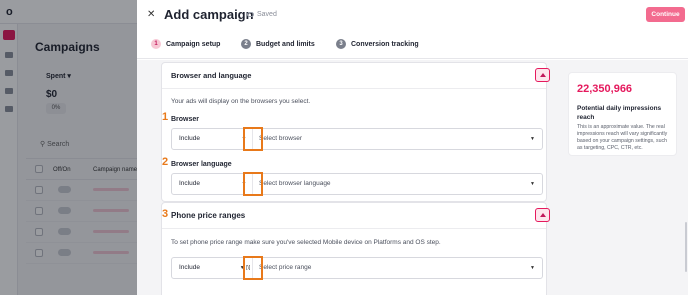 This screenshot has width=688, height=295. Describe the element at coordinates (412, 15) in the screenshot. I see `drawer-header: ✕ Add campaign Saved Continue` at that location.